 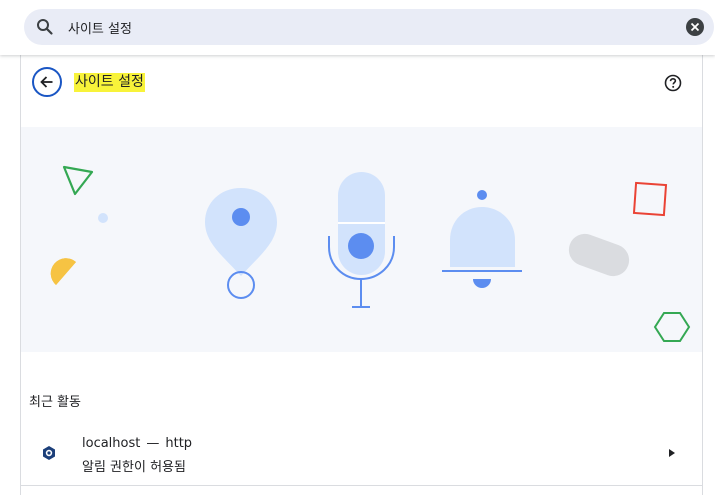 I want to click on site-origin: localhost — http, so click(x=137, y=443).